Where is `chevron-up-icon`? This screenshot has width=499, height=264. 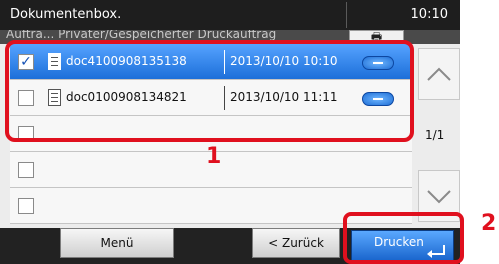
chevron-up-icon is located at coordinates (439, 74).